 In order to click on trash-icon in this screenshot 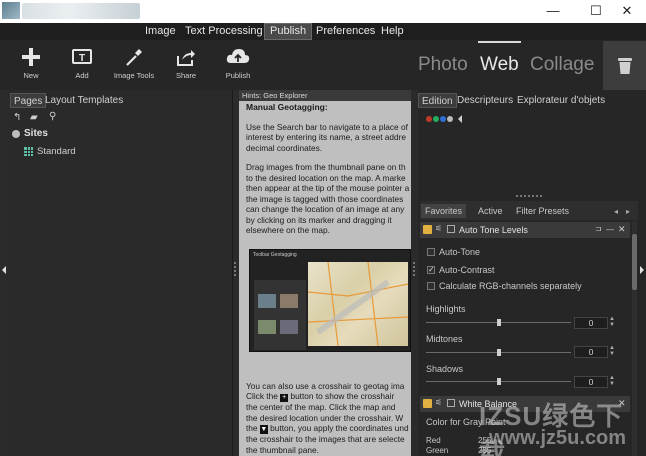, I will do `click(625, 66)`.